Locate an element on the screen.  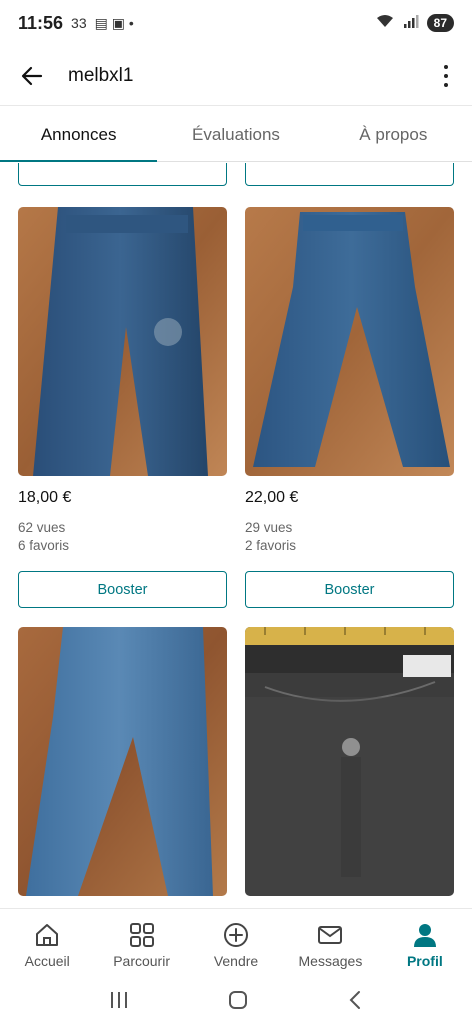
status-extra: 33 is located at coordinates (79, 23).